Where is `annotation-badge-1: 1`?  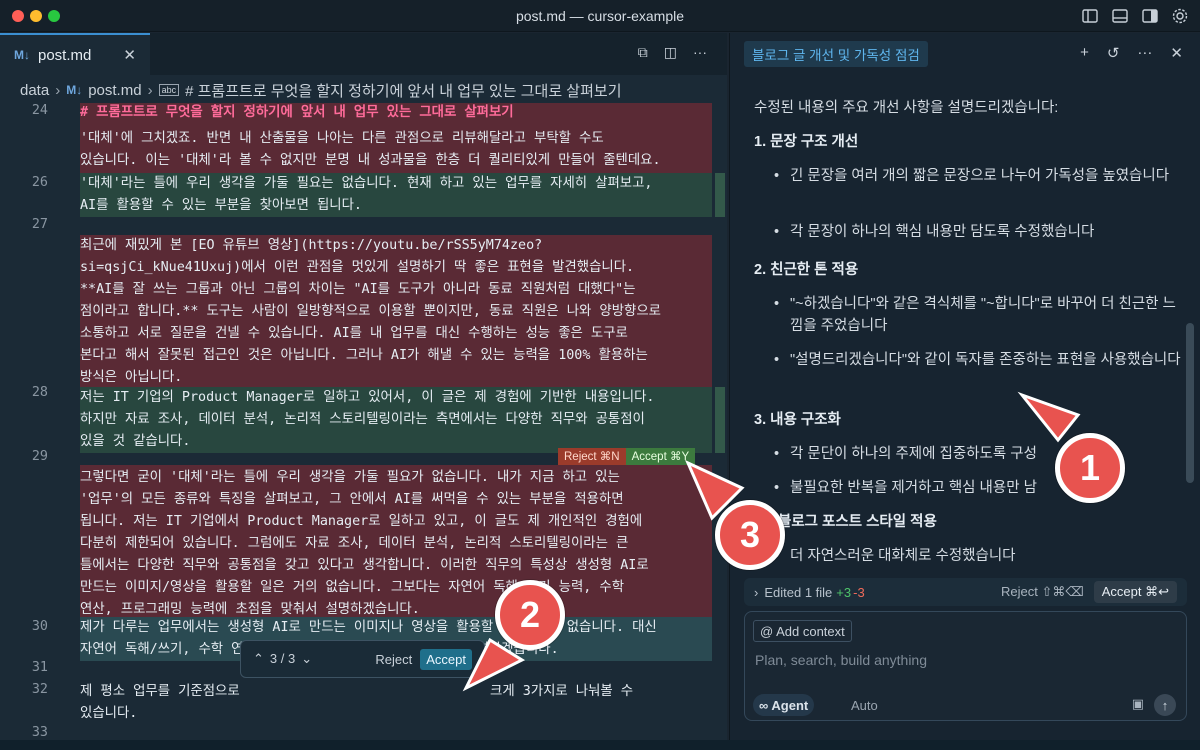
annotation-badge-1: 1 is located at coordinates (1090, 468).